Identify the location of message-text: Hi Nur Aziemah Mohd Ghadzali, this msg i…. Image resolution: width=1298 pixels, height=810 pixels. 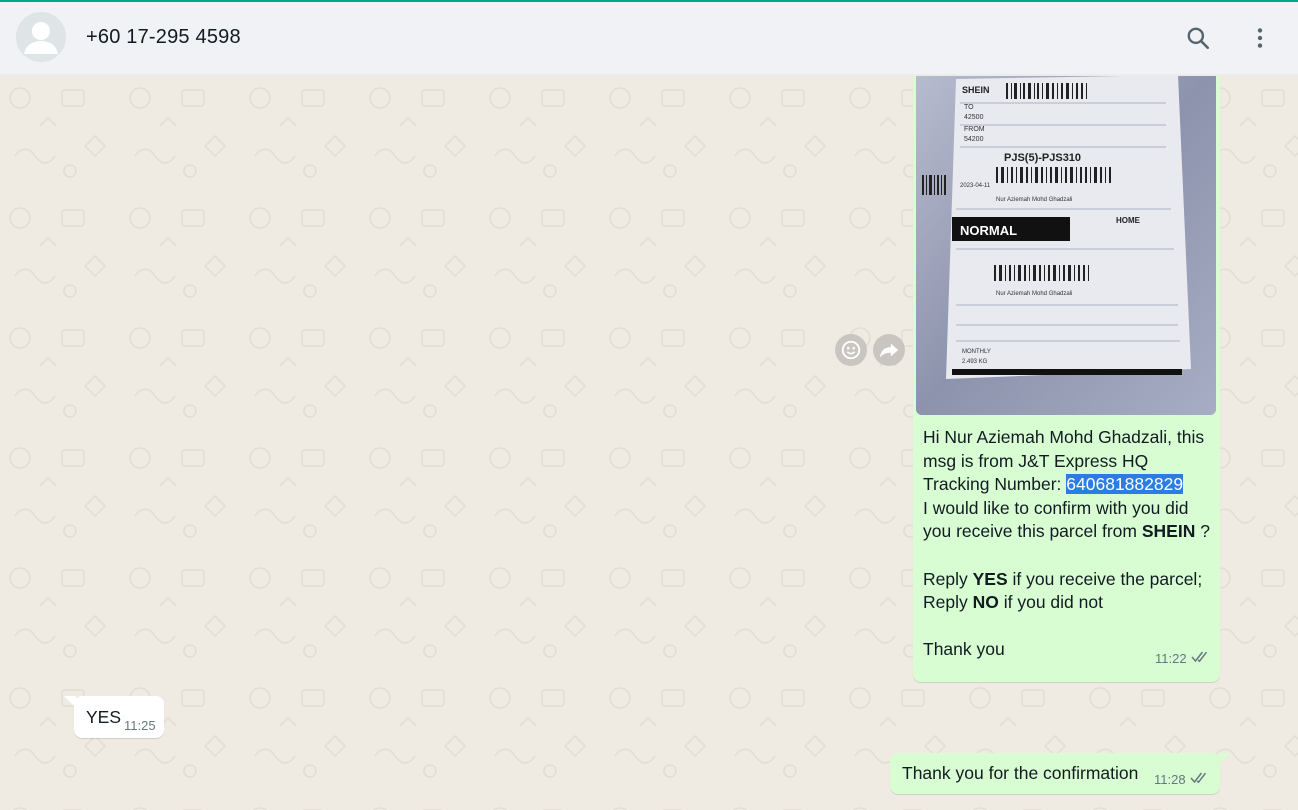
(1068, 544).